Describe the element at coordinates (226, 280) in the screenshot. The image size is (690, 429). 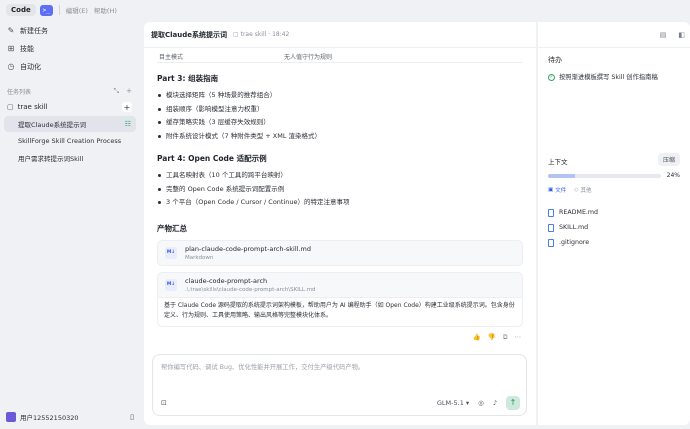
I see `file-name: claude-code-prompt-arch` at that location.